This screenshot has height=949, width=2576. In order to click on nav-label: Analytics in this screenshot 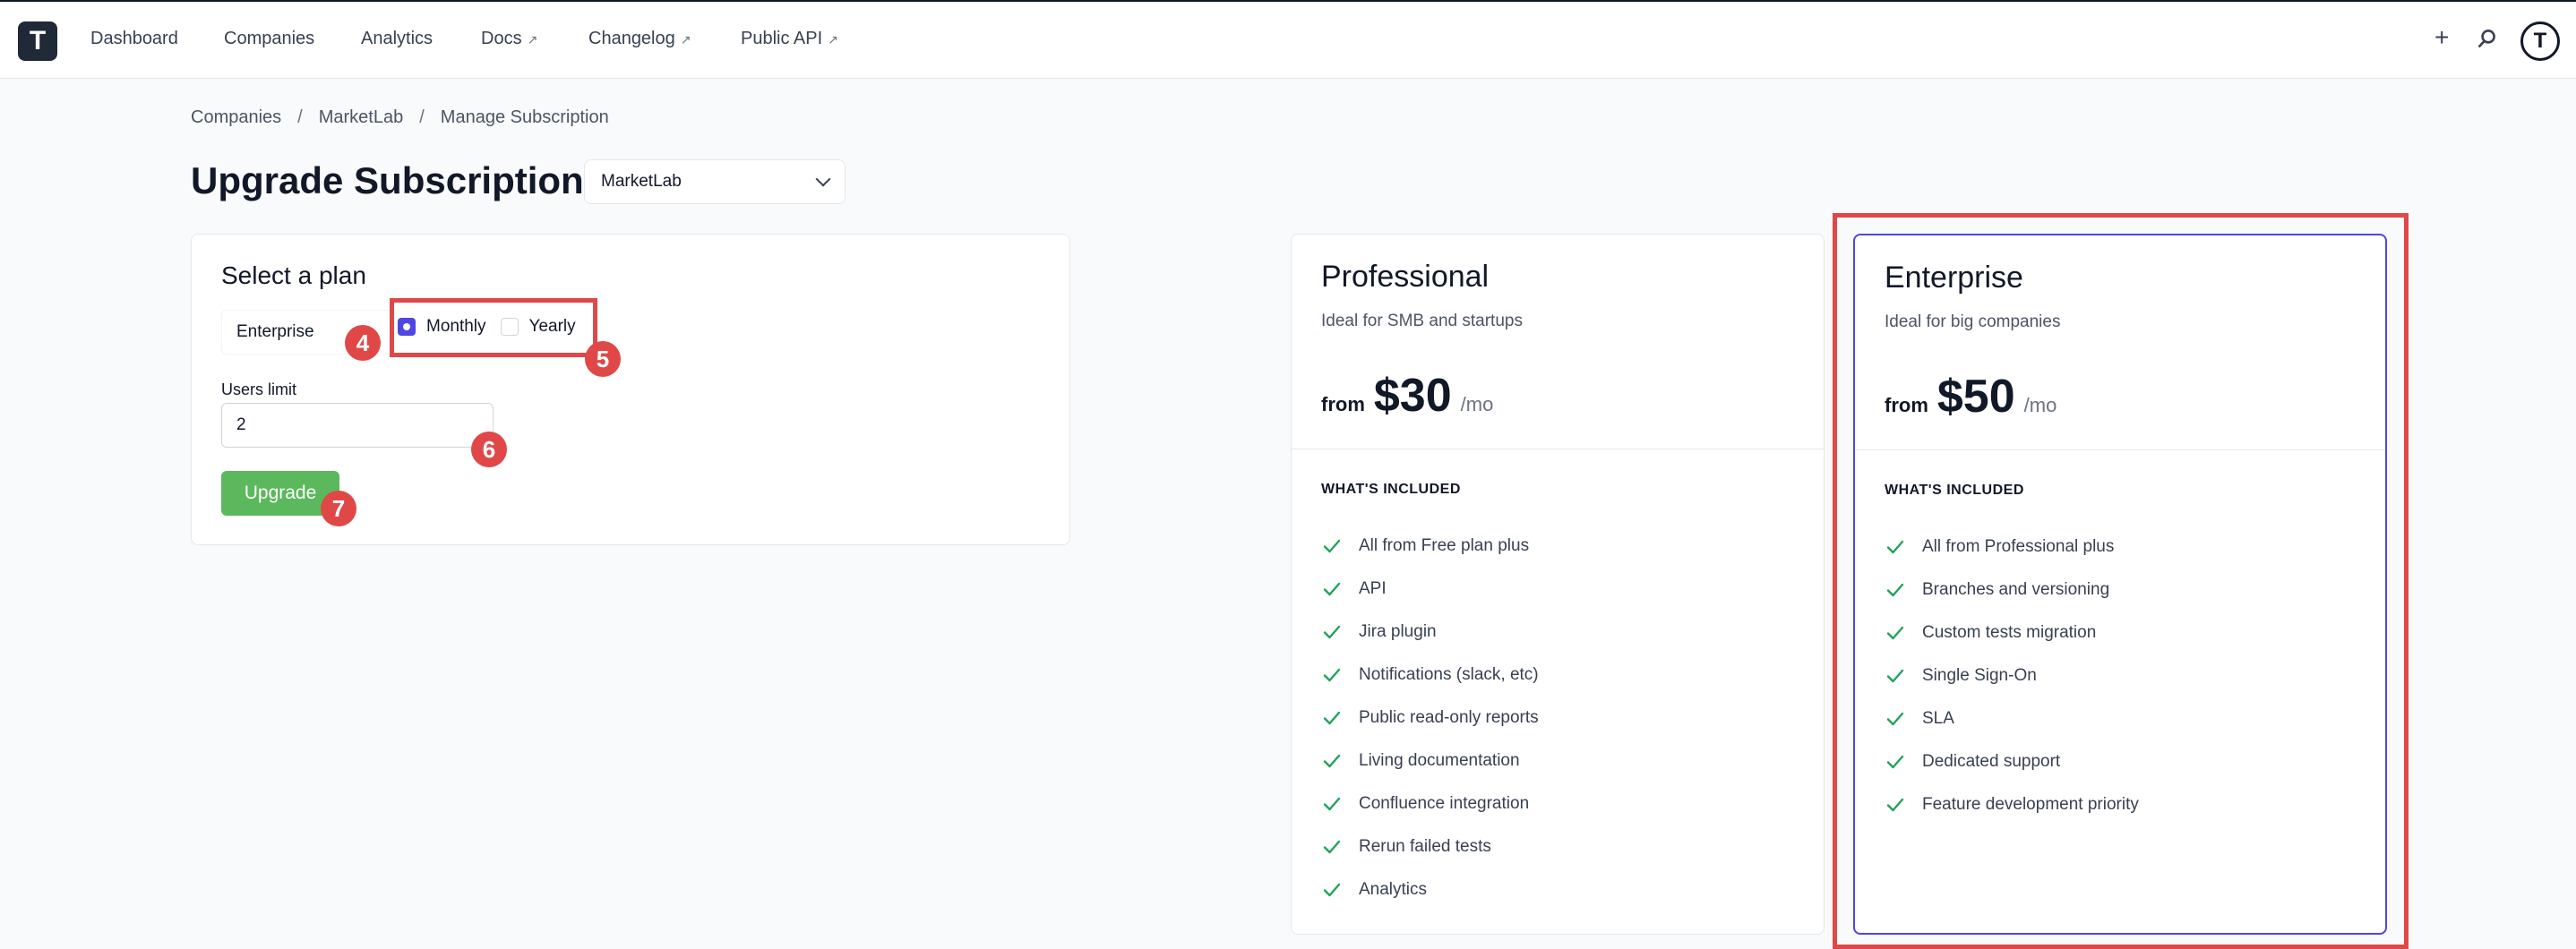, I will do `click(397, 38)`.